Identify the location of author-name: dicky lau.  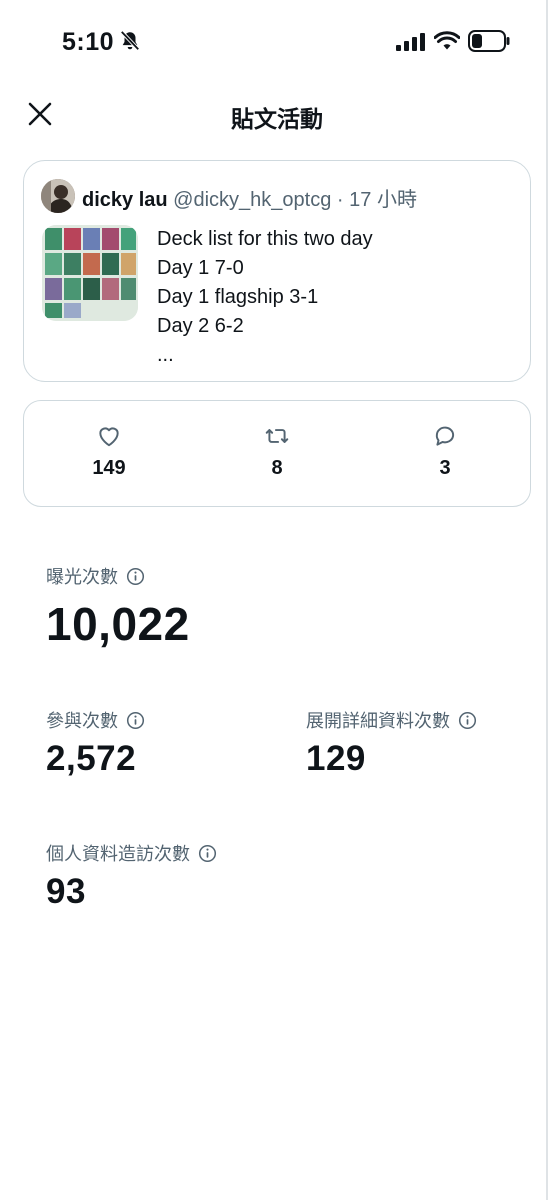
(125, 200).